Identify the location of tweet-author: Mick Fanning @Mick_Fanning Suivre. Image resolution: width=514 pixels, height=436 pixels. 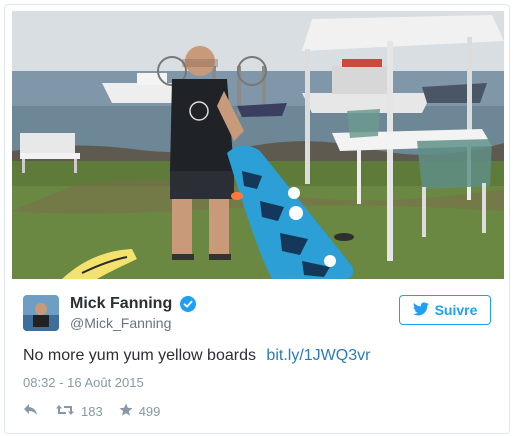
(258, 315).